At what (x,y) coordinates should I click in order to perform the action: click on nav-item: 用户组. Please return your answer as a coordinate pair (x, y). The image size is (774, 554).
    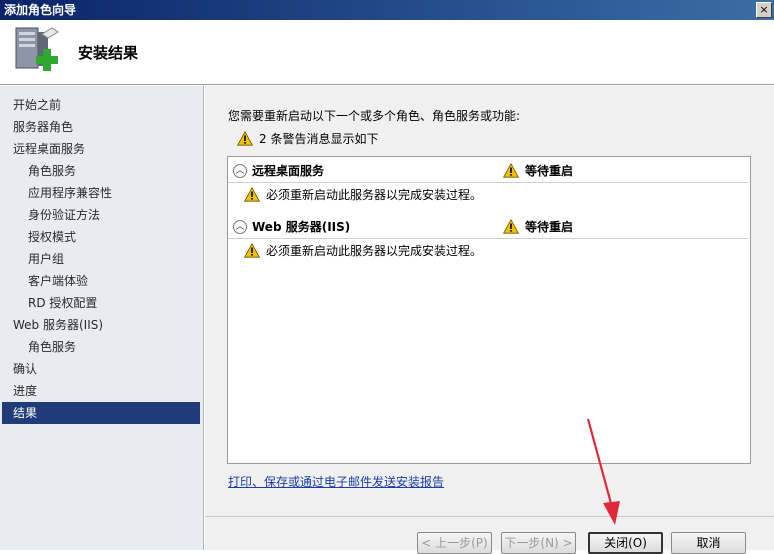
    Looking at the image, I should click on (101, 259).